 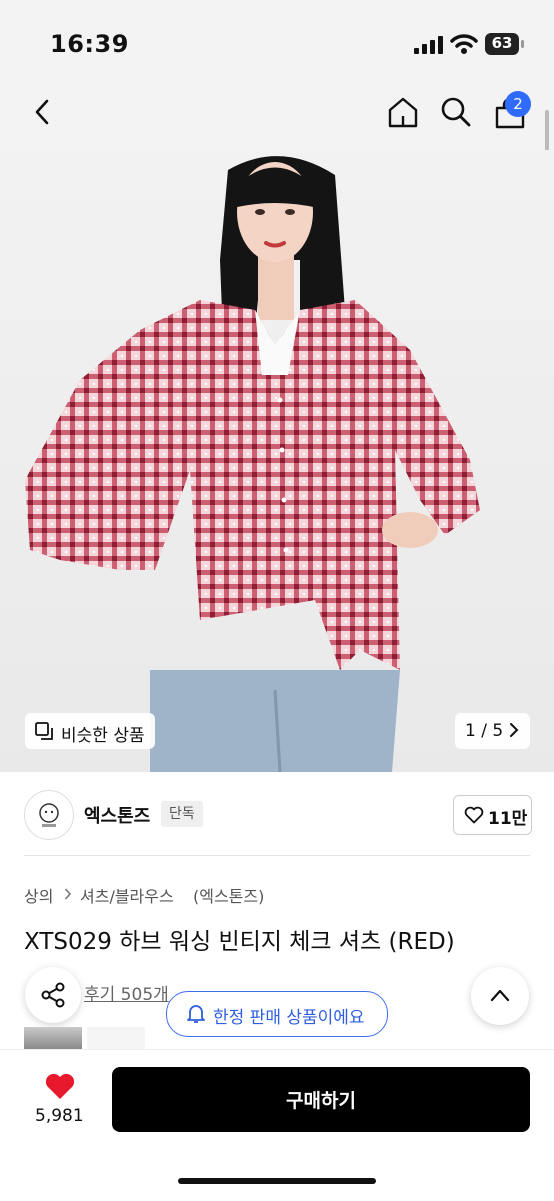 I want to click on home-icon, so click(x=403, y=112).